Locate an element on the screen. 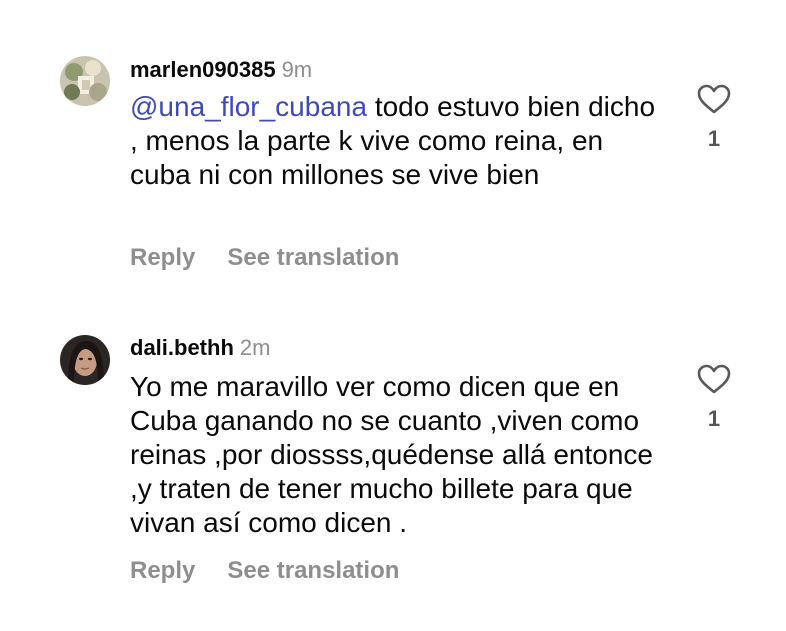 The width and height of the screenshot is (786, 631). username: dali.bethh is located at coordinates (182, 347).